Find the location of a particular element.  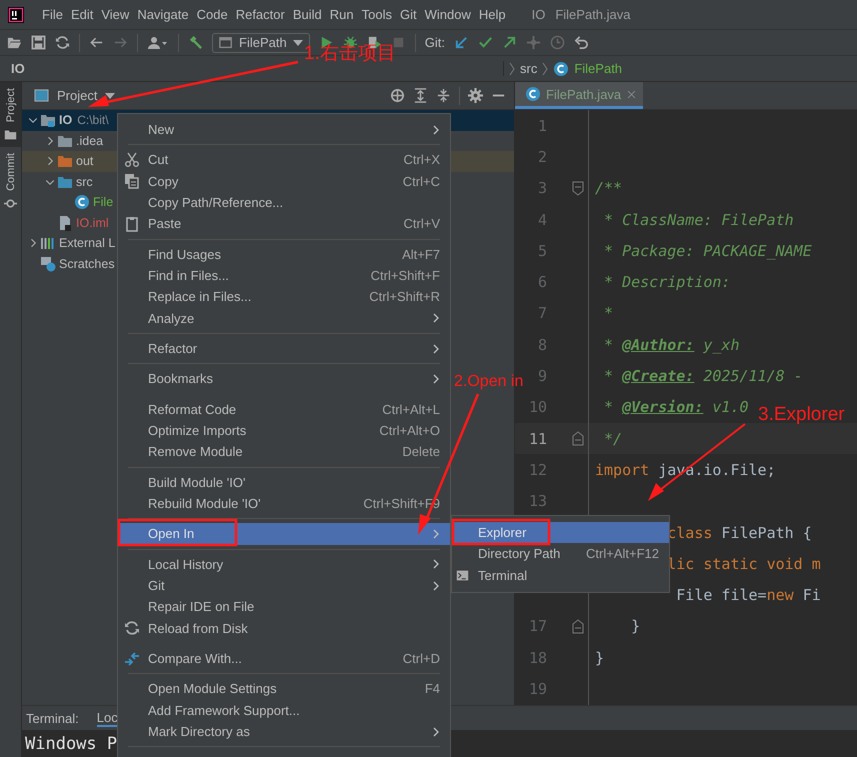

tree-label: Scratches is located at coordinates (87, 263).